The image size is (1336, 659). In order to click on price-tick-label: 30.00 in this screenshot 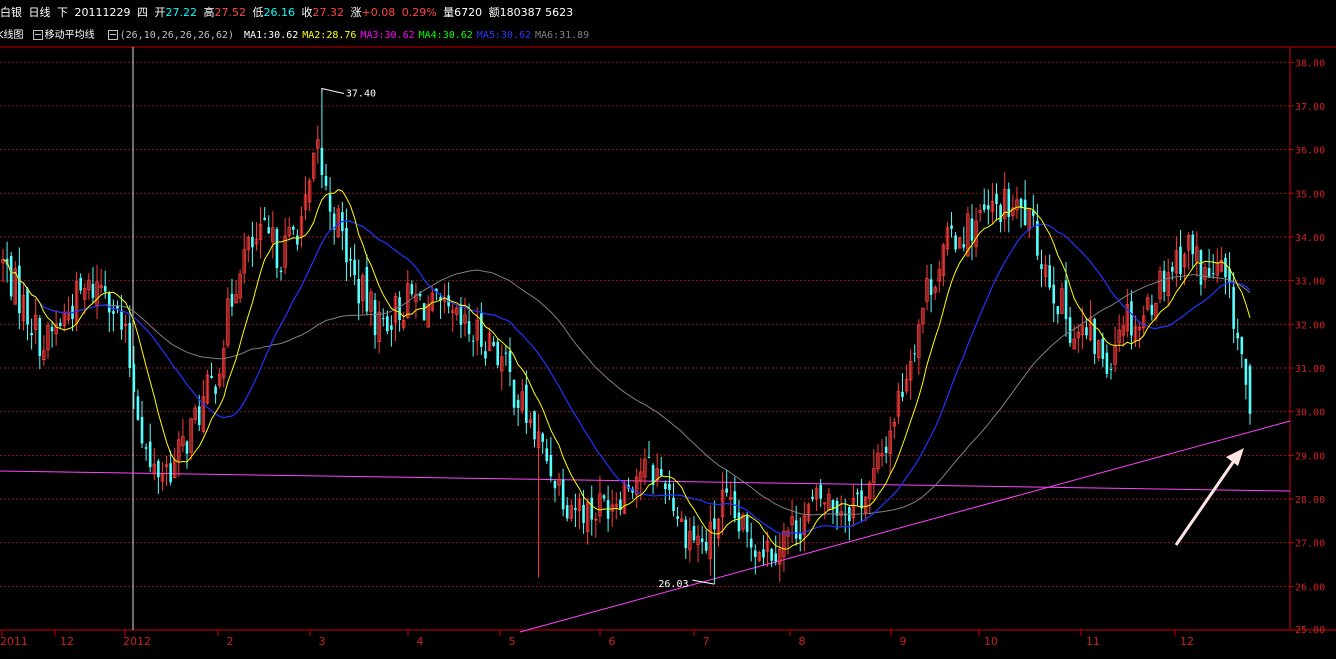, I will do `click(1310, 413)`.